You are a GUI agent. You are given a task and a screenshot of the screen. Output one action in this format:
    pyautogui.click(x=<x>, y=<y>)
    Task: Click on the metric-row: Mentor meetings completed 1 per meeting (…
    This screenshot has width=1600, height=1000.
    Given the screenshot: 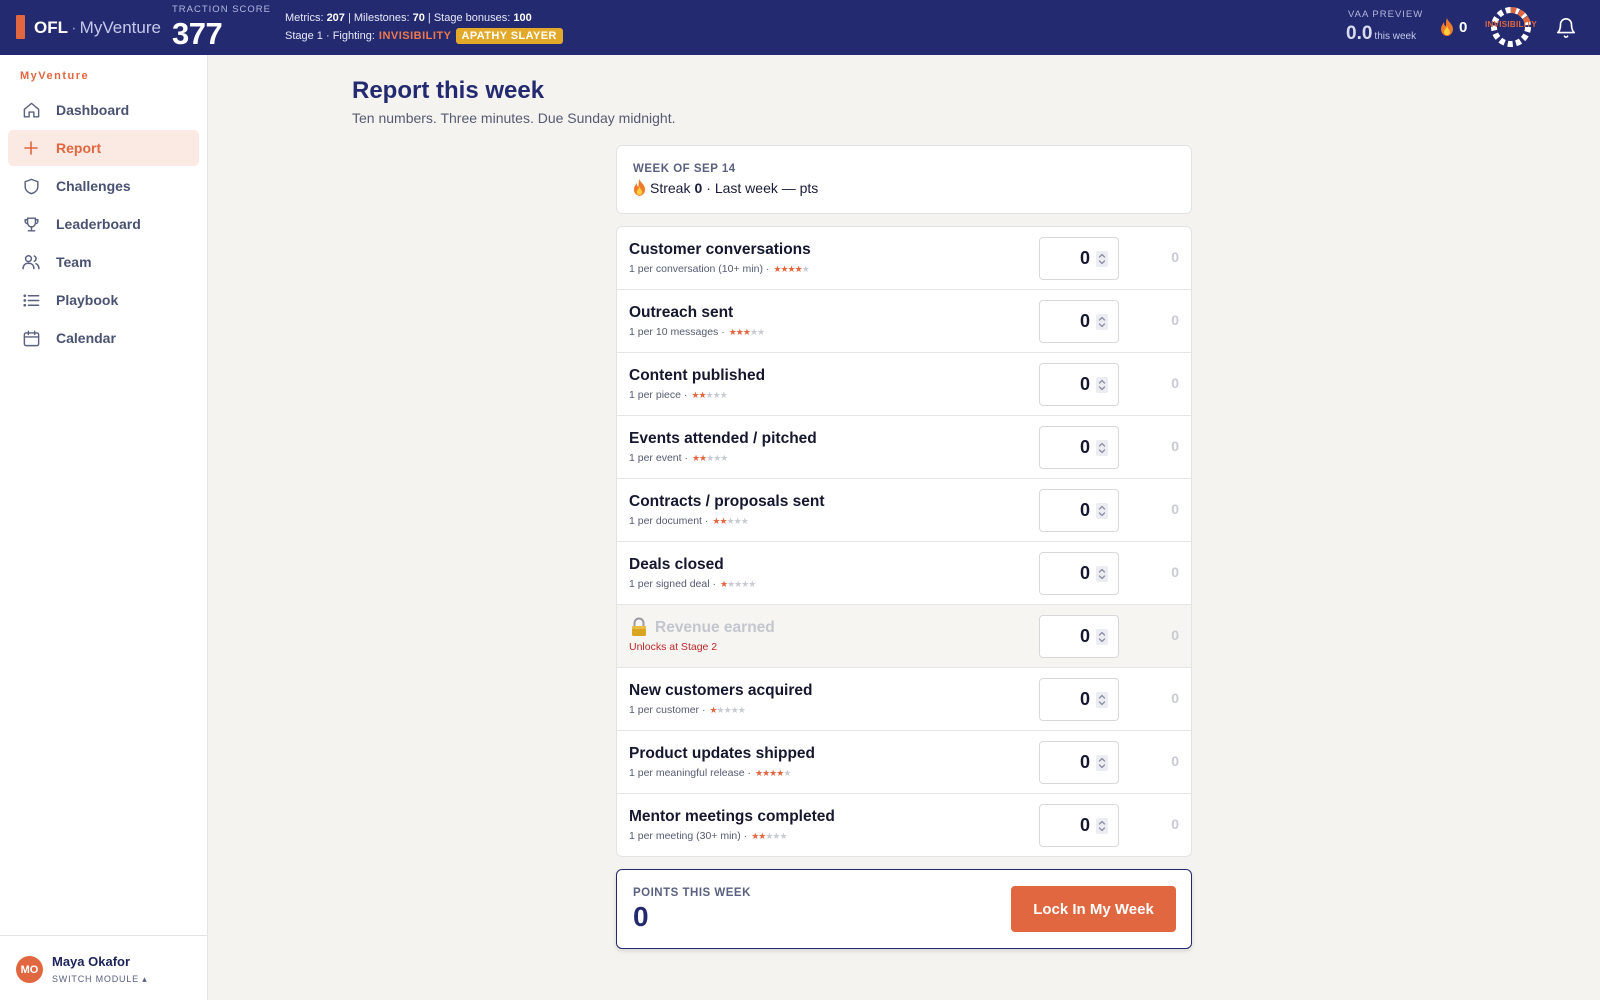 What is the action you would take?
    pyautogui.click(x=904, y=825)
    